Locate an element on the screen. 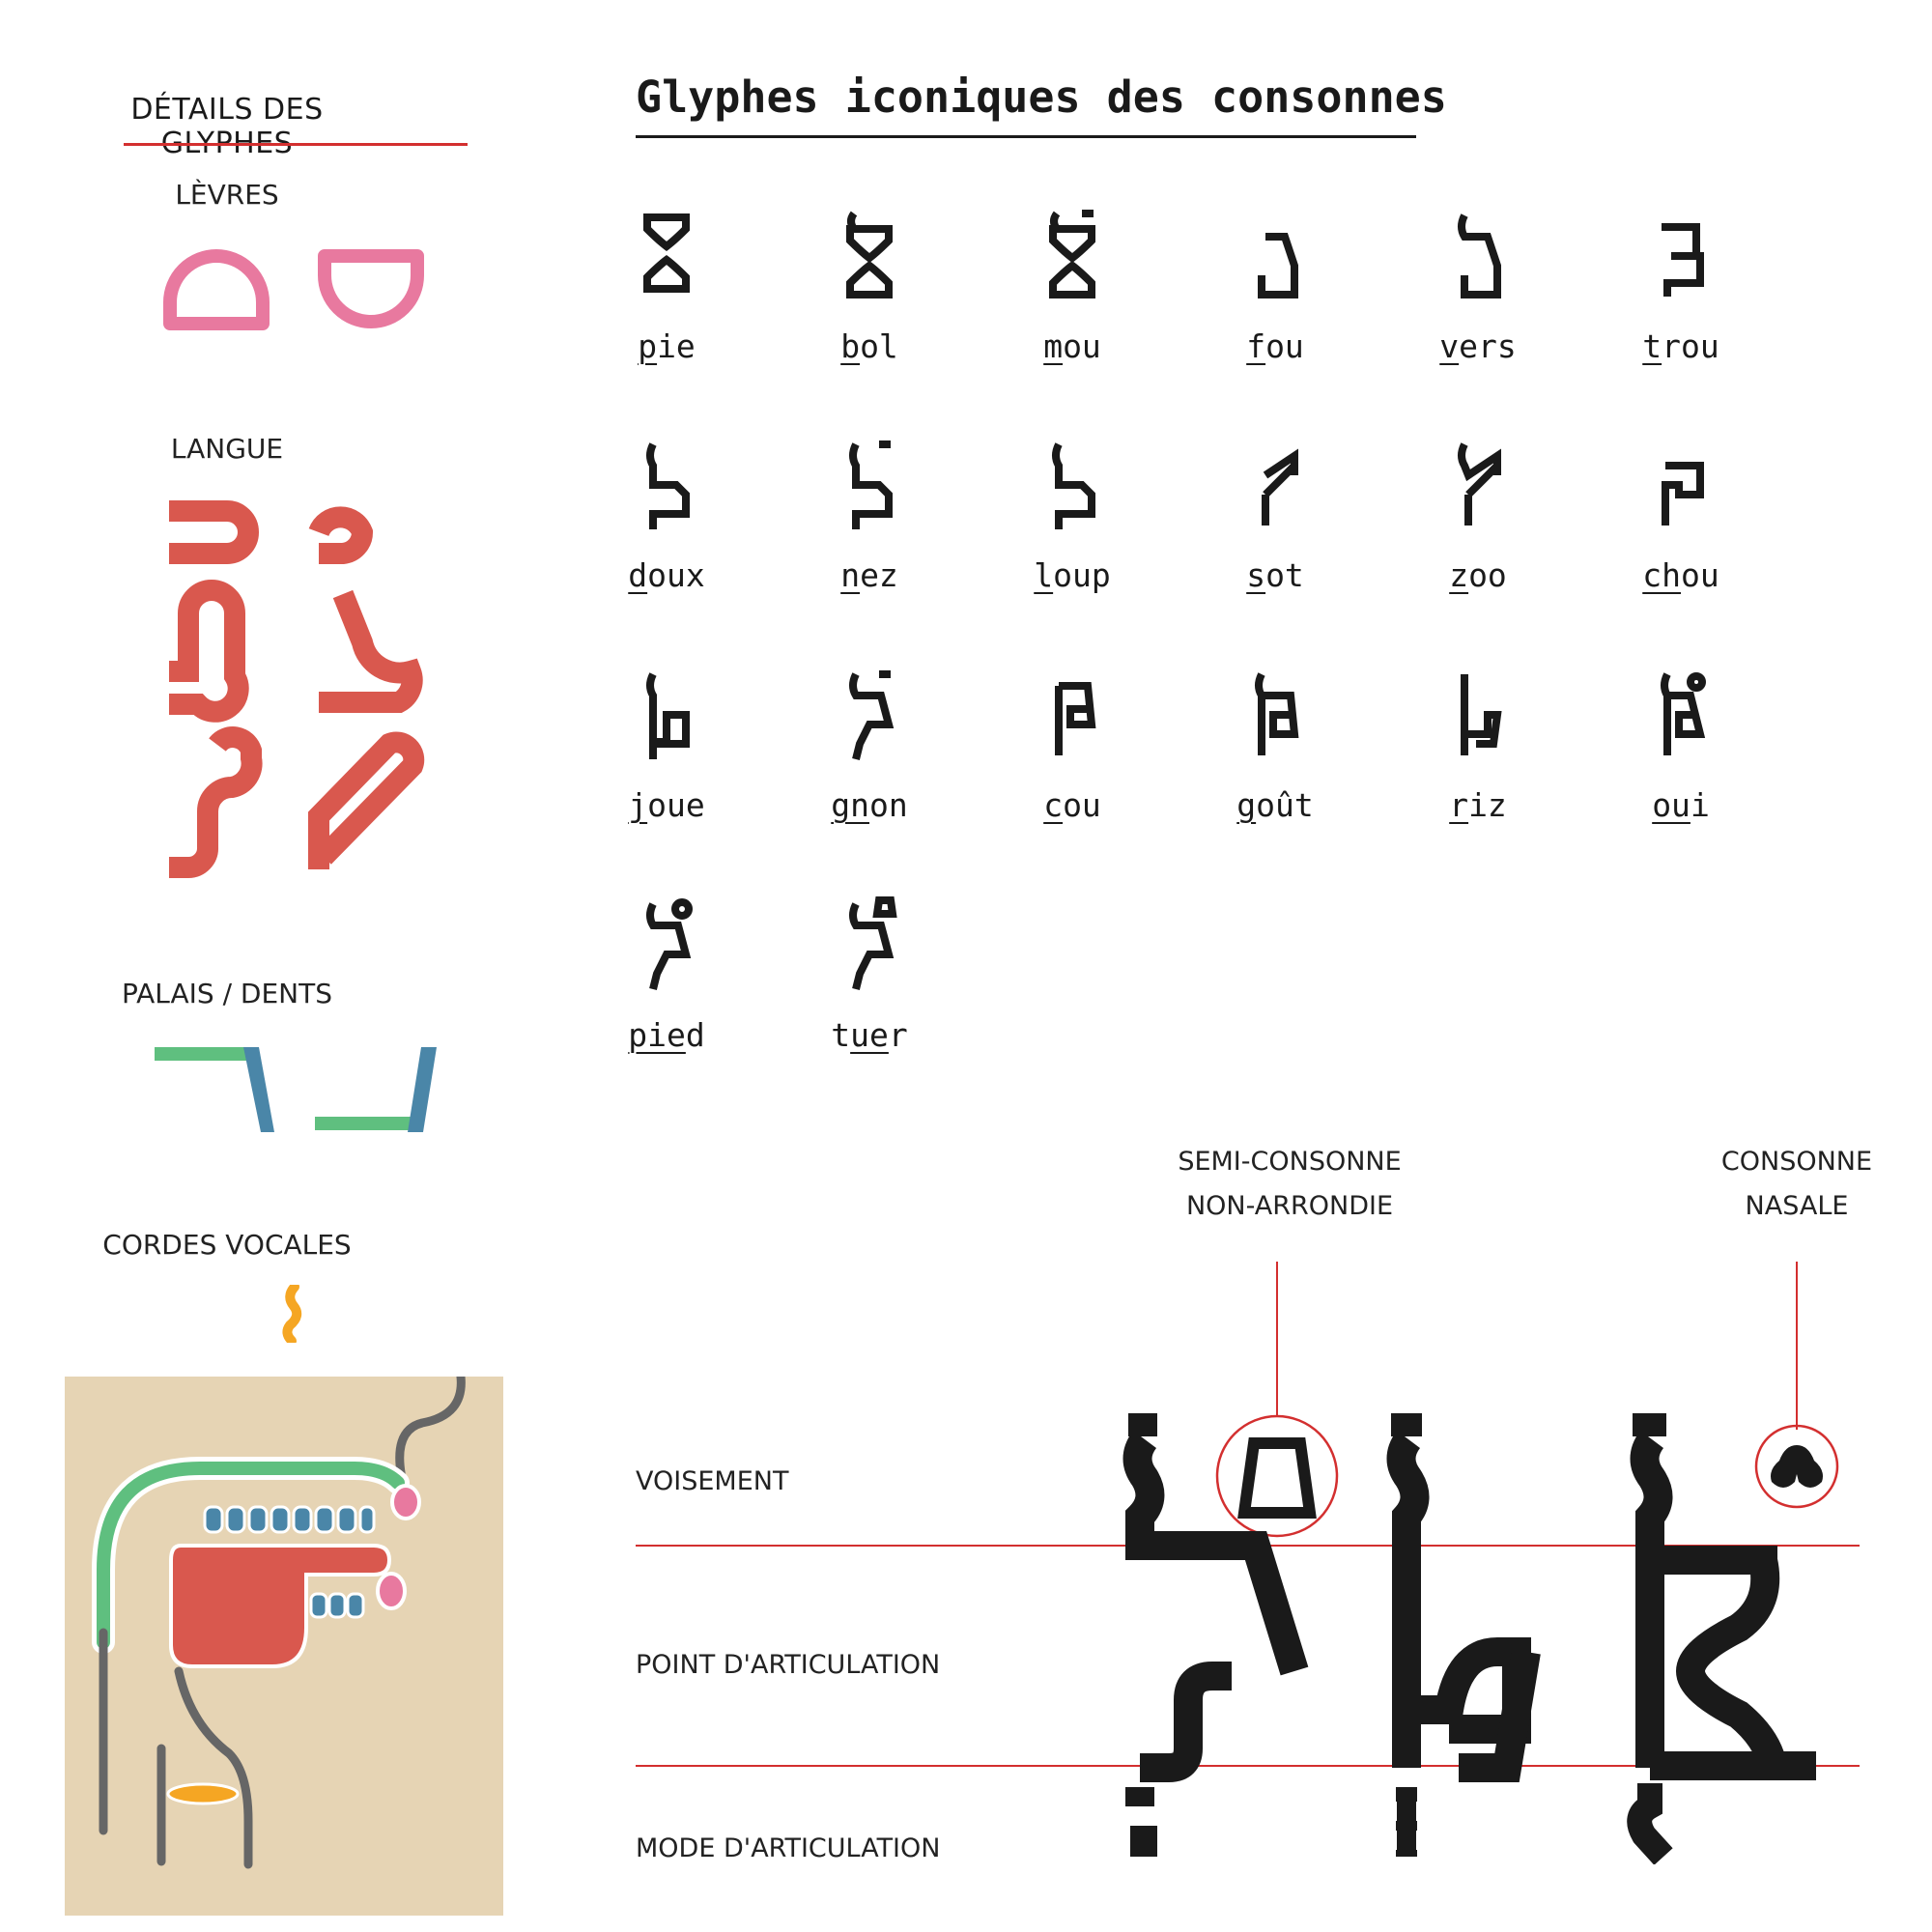 The width and height of the screenshot is (1932, 1932). word-highlighted-sound: t is located at coordinates (1652, 346).